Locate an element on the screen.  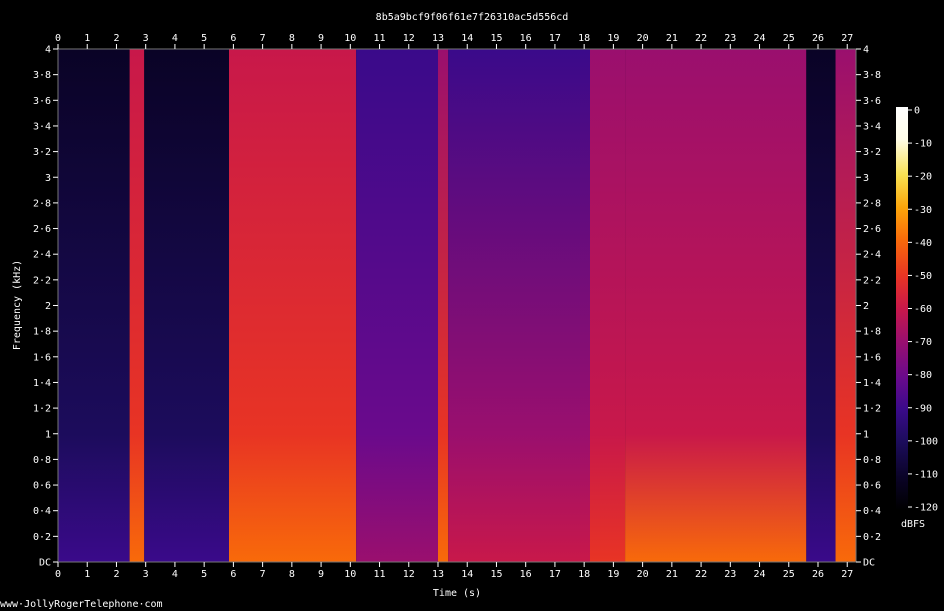
colorbar-tick-label: -100 is located at coordinates (926, 441).